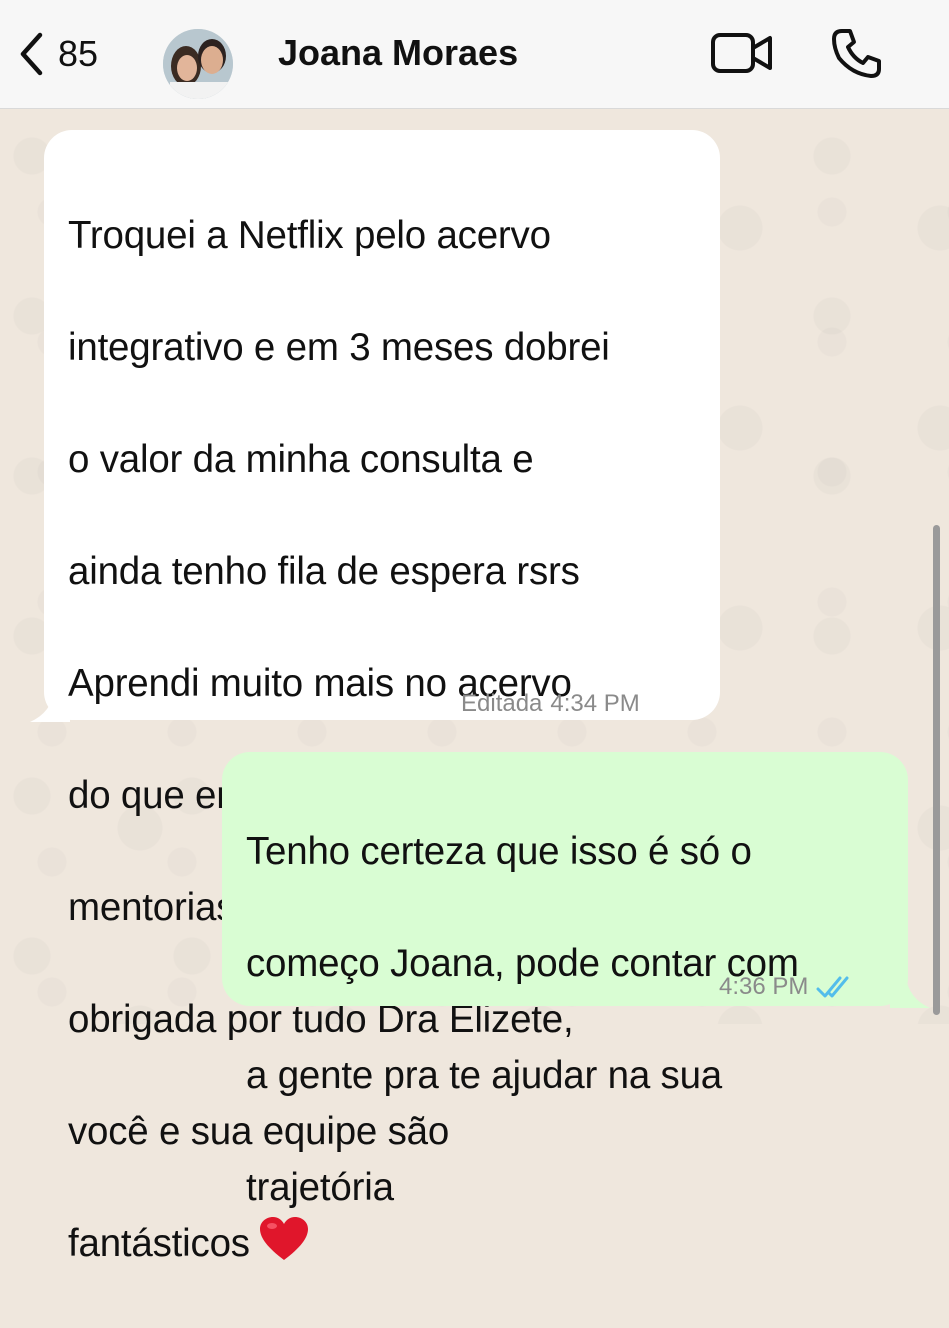  I want to click on message-meta: 4:36 PM, so click(787, 987).